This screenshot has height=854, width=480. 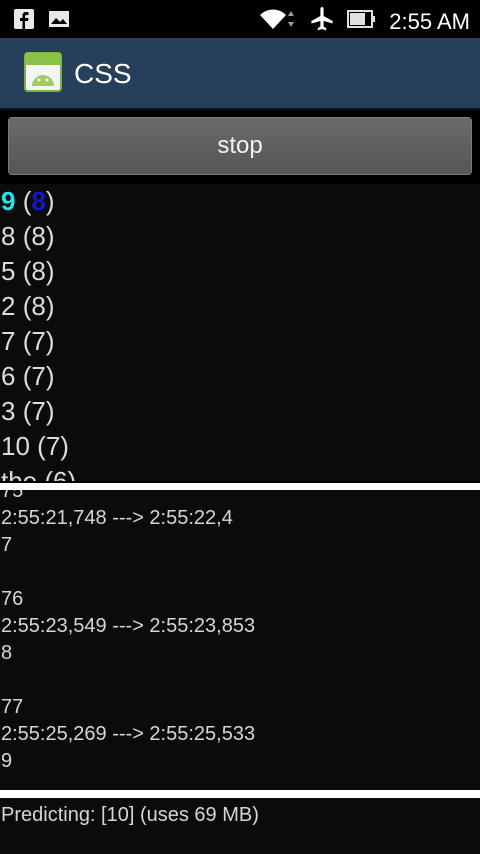 What do you see at coordinates (28, 376) in the screenshot?
I see `prediction-item: 6 (7)` at bounding box center [28, 376].